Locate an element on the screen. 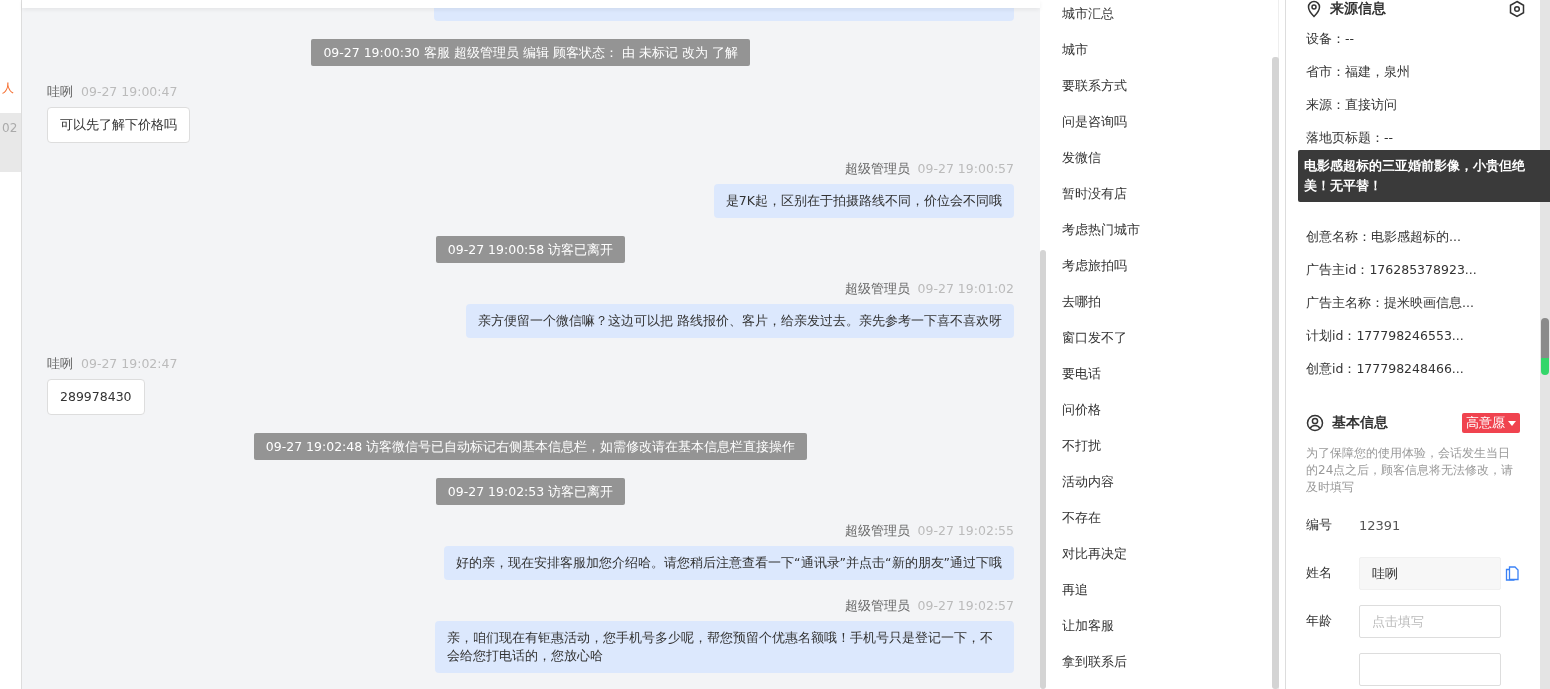 The height and width of the screenshot is (689, 1550). message-time: 09-27 19:02:57 is located at coordinates (965, 606).